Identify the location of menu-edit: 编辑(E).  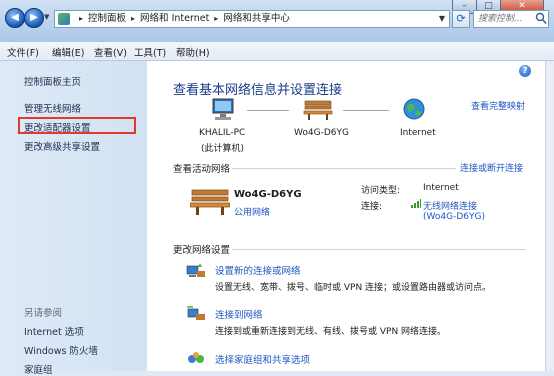
(68, 52).